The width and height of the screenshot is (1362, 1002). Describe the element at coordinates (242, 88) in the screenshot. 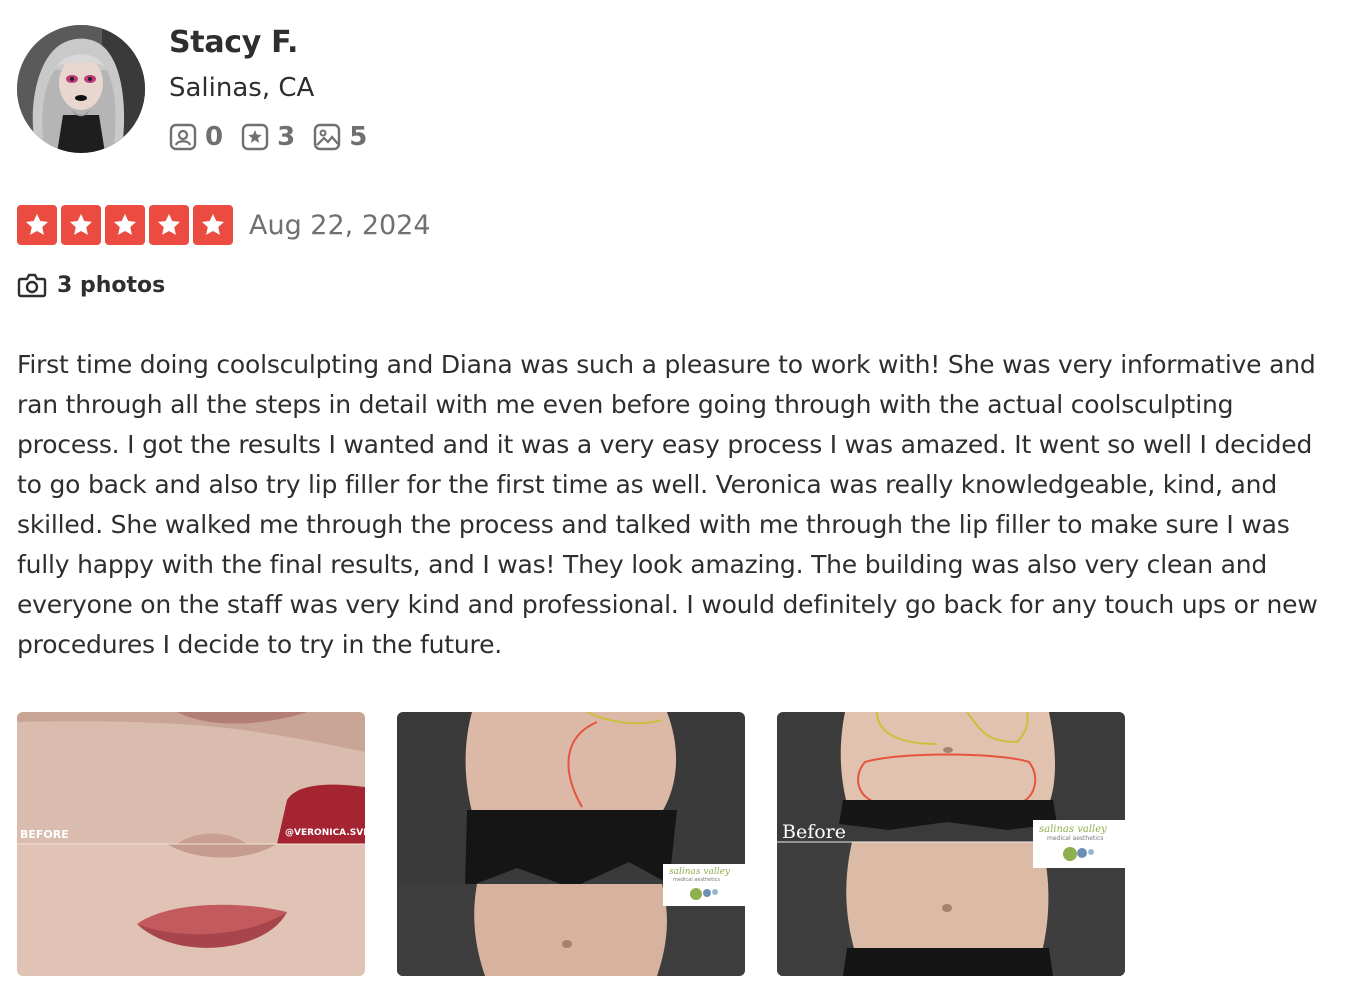

I see `user-location: Salinas, CA` at that location.